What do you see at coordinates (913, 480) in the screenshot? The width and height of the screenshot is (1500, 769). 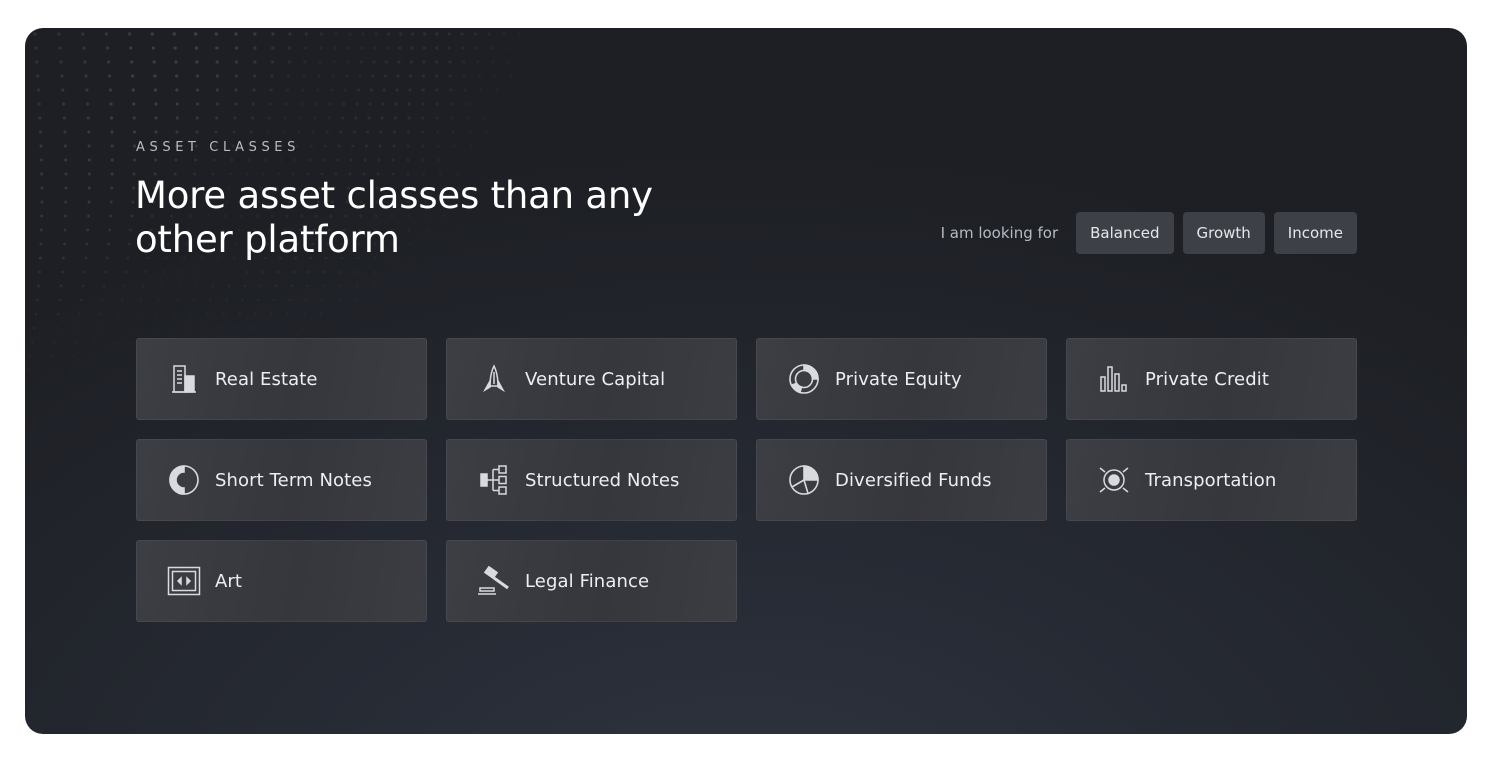 I see `asset-card-label: Diversified Funds` at bounding box center [913, 480].